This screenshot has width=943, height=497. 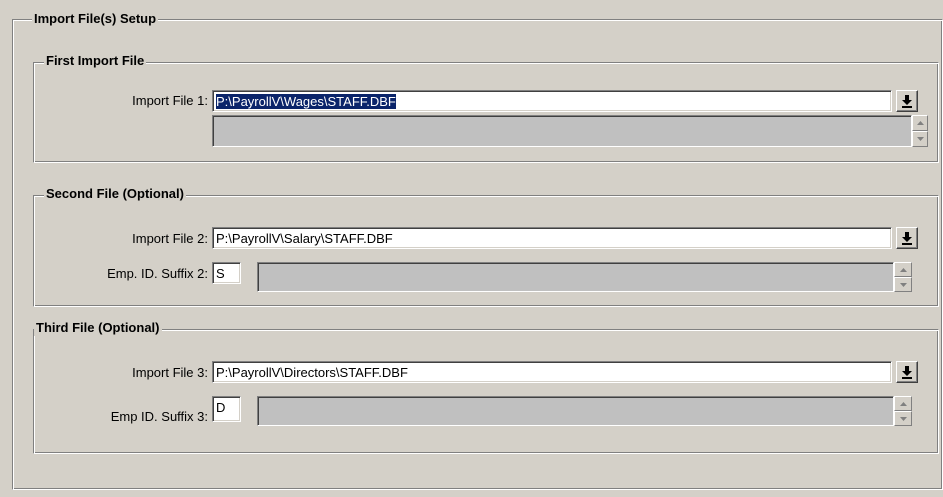 What do you see at coordinates (552, 372) in the screenshot?
I see `import-file-3-input: P:\PayrollV\Directors\STAFF.DBF` at bounding box center [552, 372].